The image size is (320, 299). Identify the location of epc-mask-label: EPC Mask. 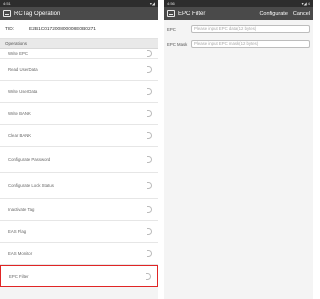
(177, 44).